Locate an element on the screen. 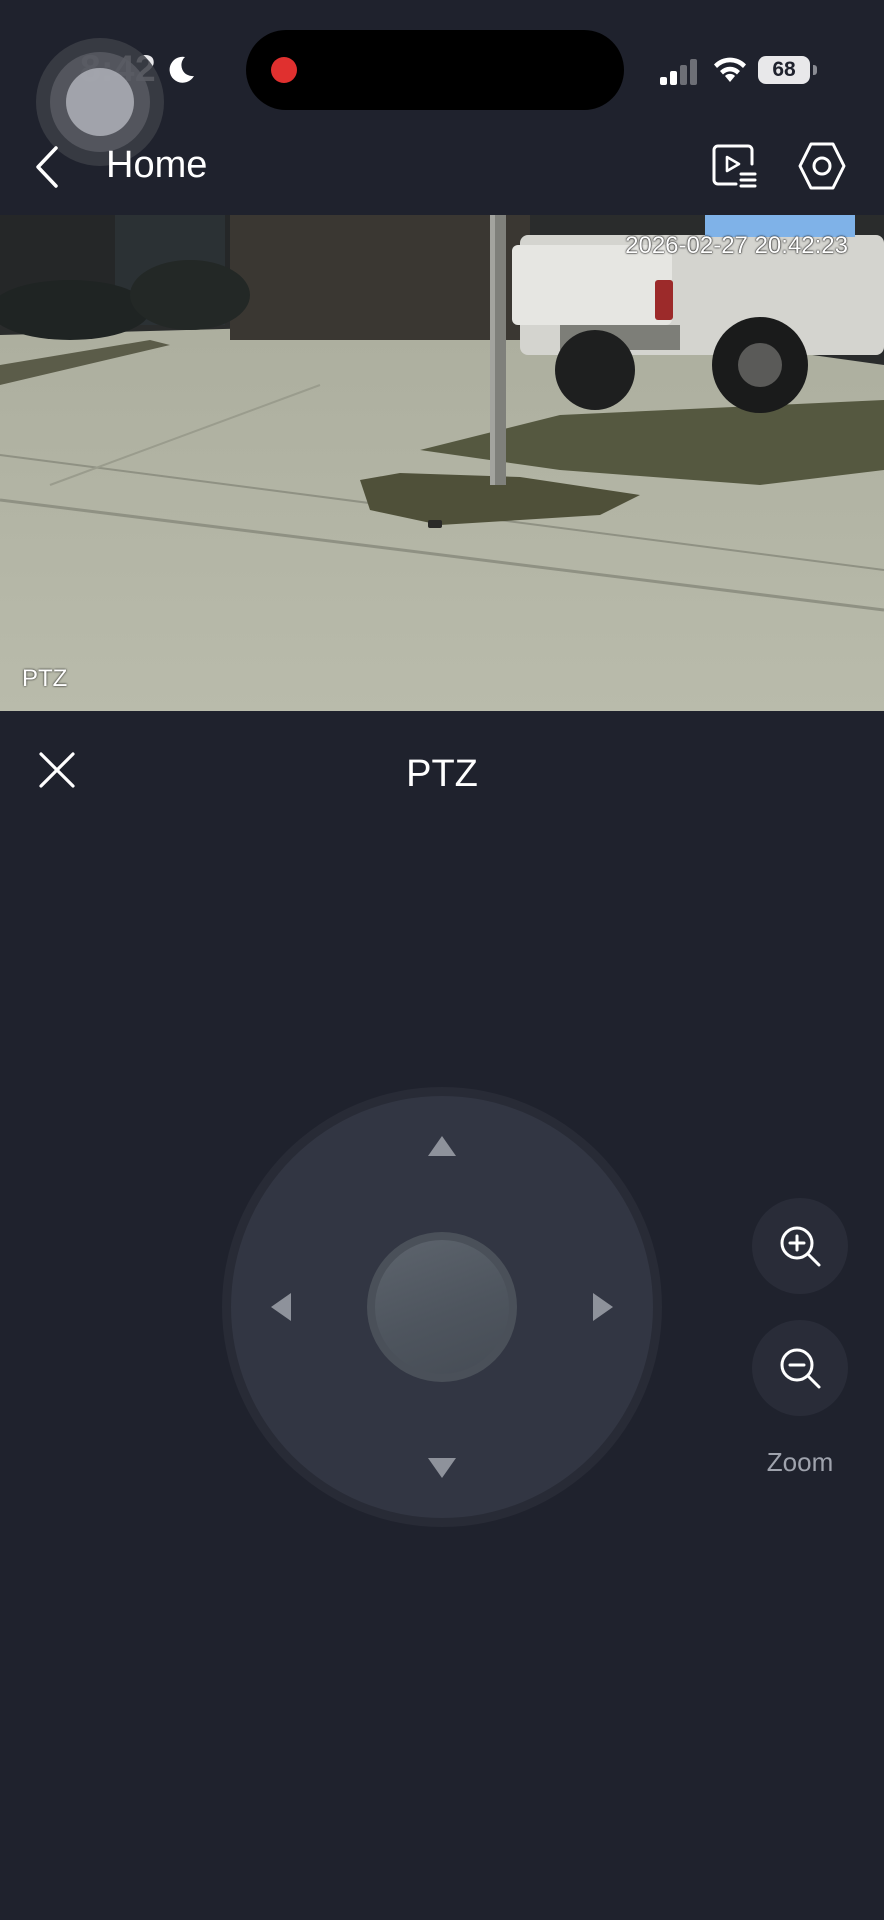 This screenshot has height=1920, width=884. ptz-joystick is located at coordinates (442, 1307).